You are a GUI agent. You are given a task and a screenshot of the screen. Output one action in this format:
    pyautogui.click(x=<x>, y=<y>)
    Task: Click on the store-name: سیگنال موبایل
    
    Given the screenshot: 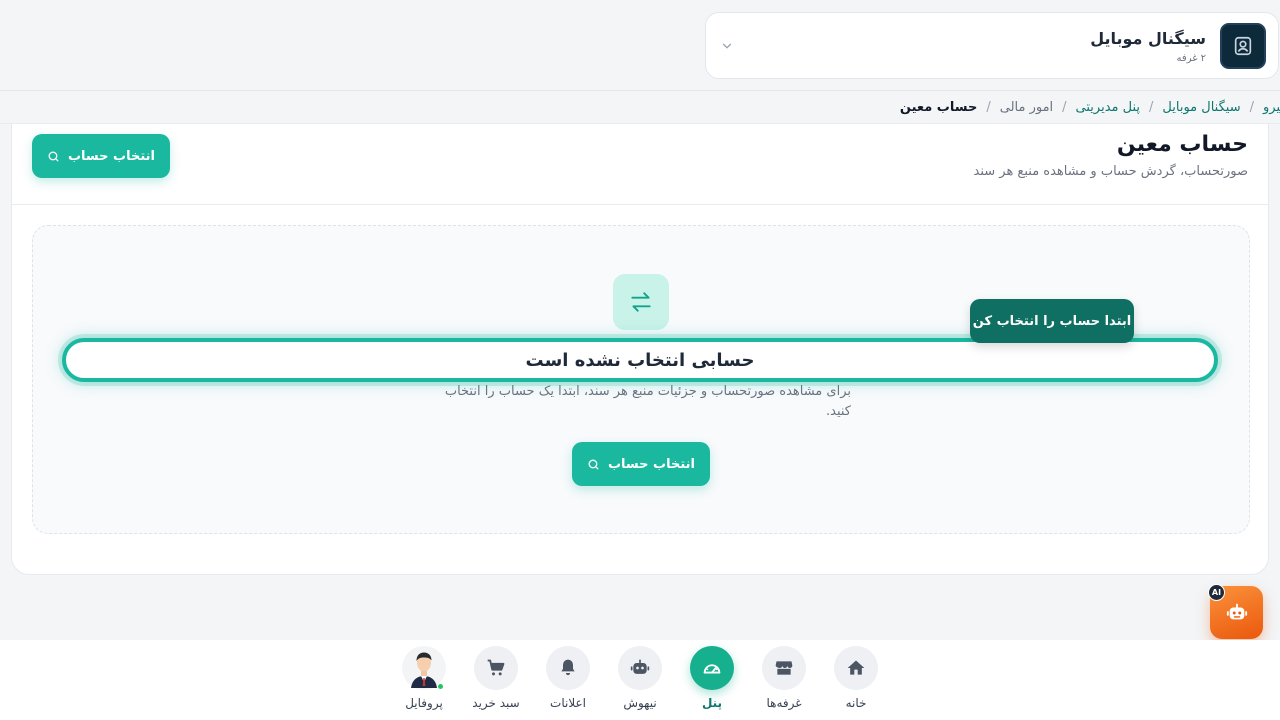 What is the action you would take?
    pyautogui.click(x=1148, y=38)
    